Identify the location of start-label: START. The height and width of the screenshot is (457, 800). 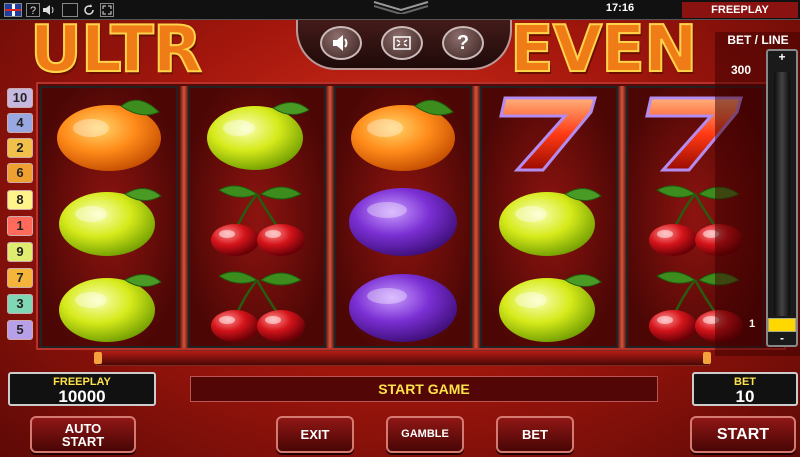
(743, 434).